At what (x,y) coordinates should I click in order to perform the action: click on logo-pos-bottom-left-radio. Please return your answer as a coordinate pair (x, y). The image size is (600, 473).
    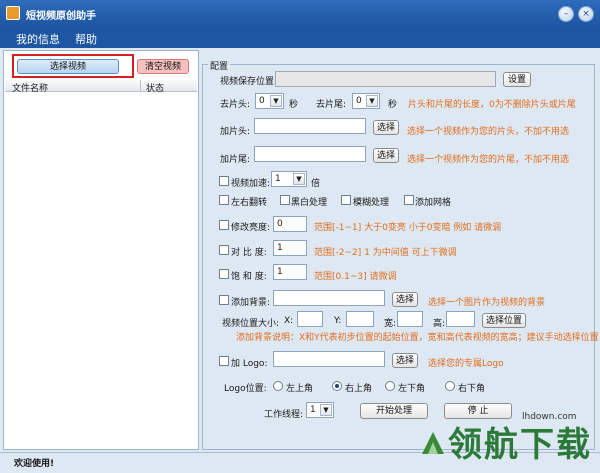
    Looking at the image, I should click on (390, 386).